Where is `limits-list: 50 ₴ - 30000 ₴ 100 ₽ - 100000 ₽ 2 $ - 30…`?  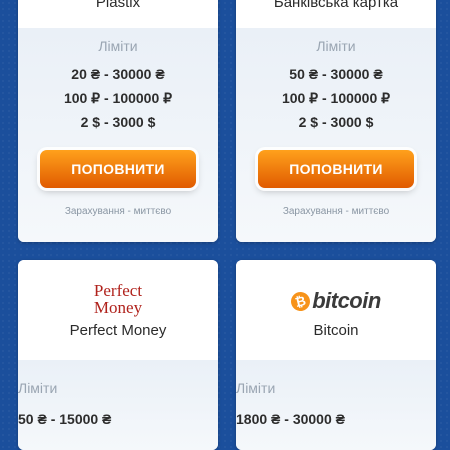 limits-list: 50 ₴ - 30000 ₴ 100 ₽ - 100000 ₽ 2 $ - 30… is located at coordinates (336, 98).